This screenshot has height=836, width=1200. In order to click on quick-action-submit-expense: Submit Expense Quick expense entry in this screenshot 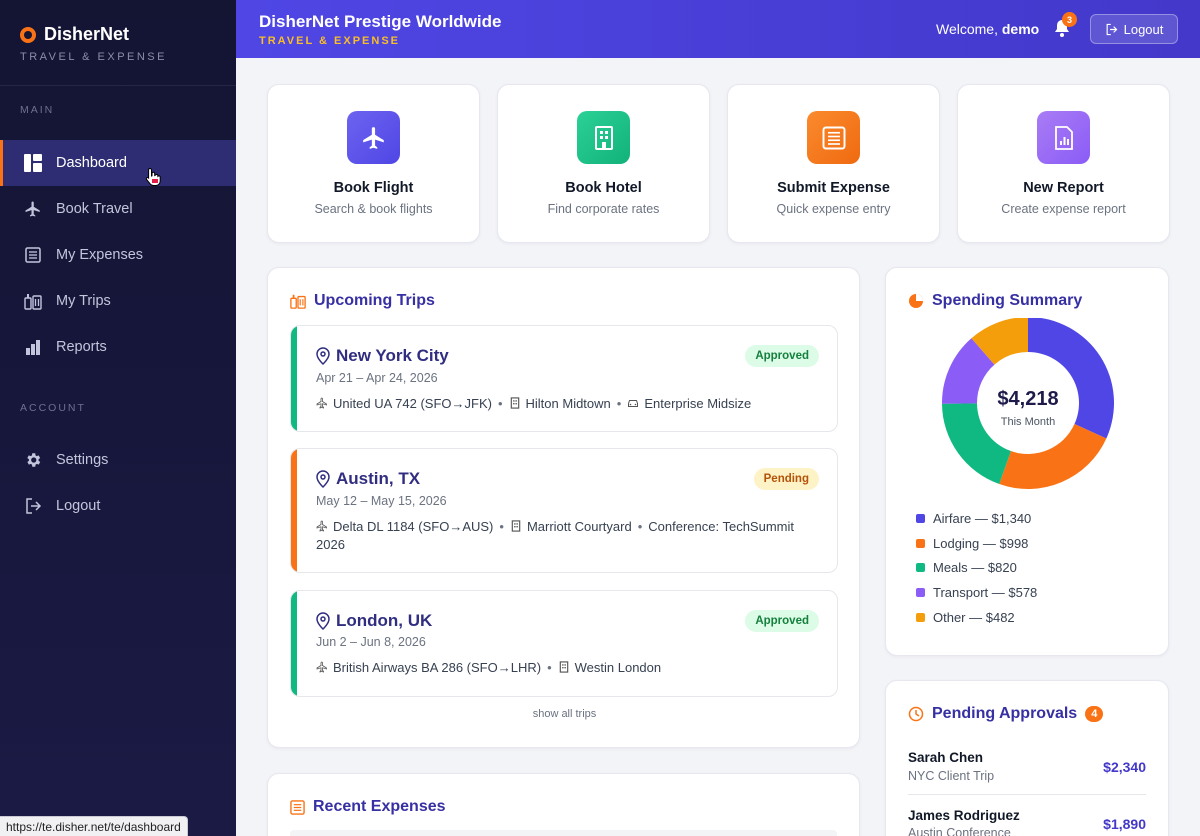, I will do `click(833, 163)`.